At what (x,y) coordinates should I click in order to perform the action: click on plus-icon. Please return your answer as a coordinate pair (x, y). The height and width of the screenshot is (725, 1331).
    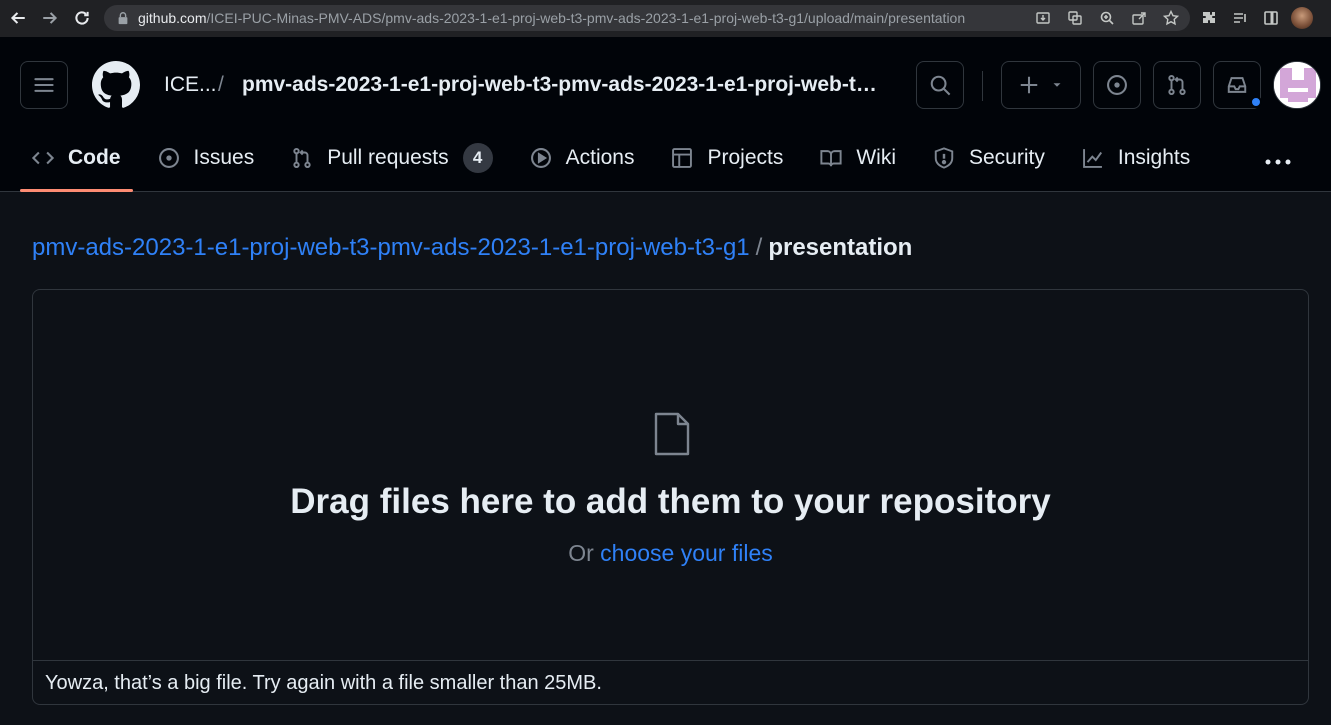
    Looking at the image, I should click on (1029, 85).